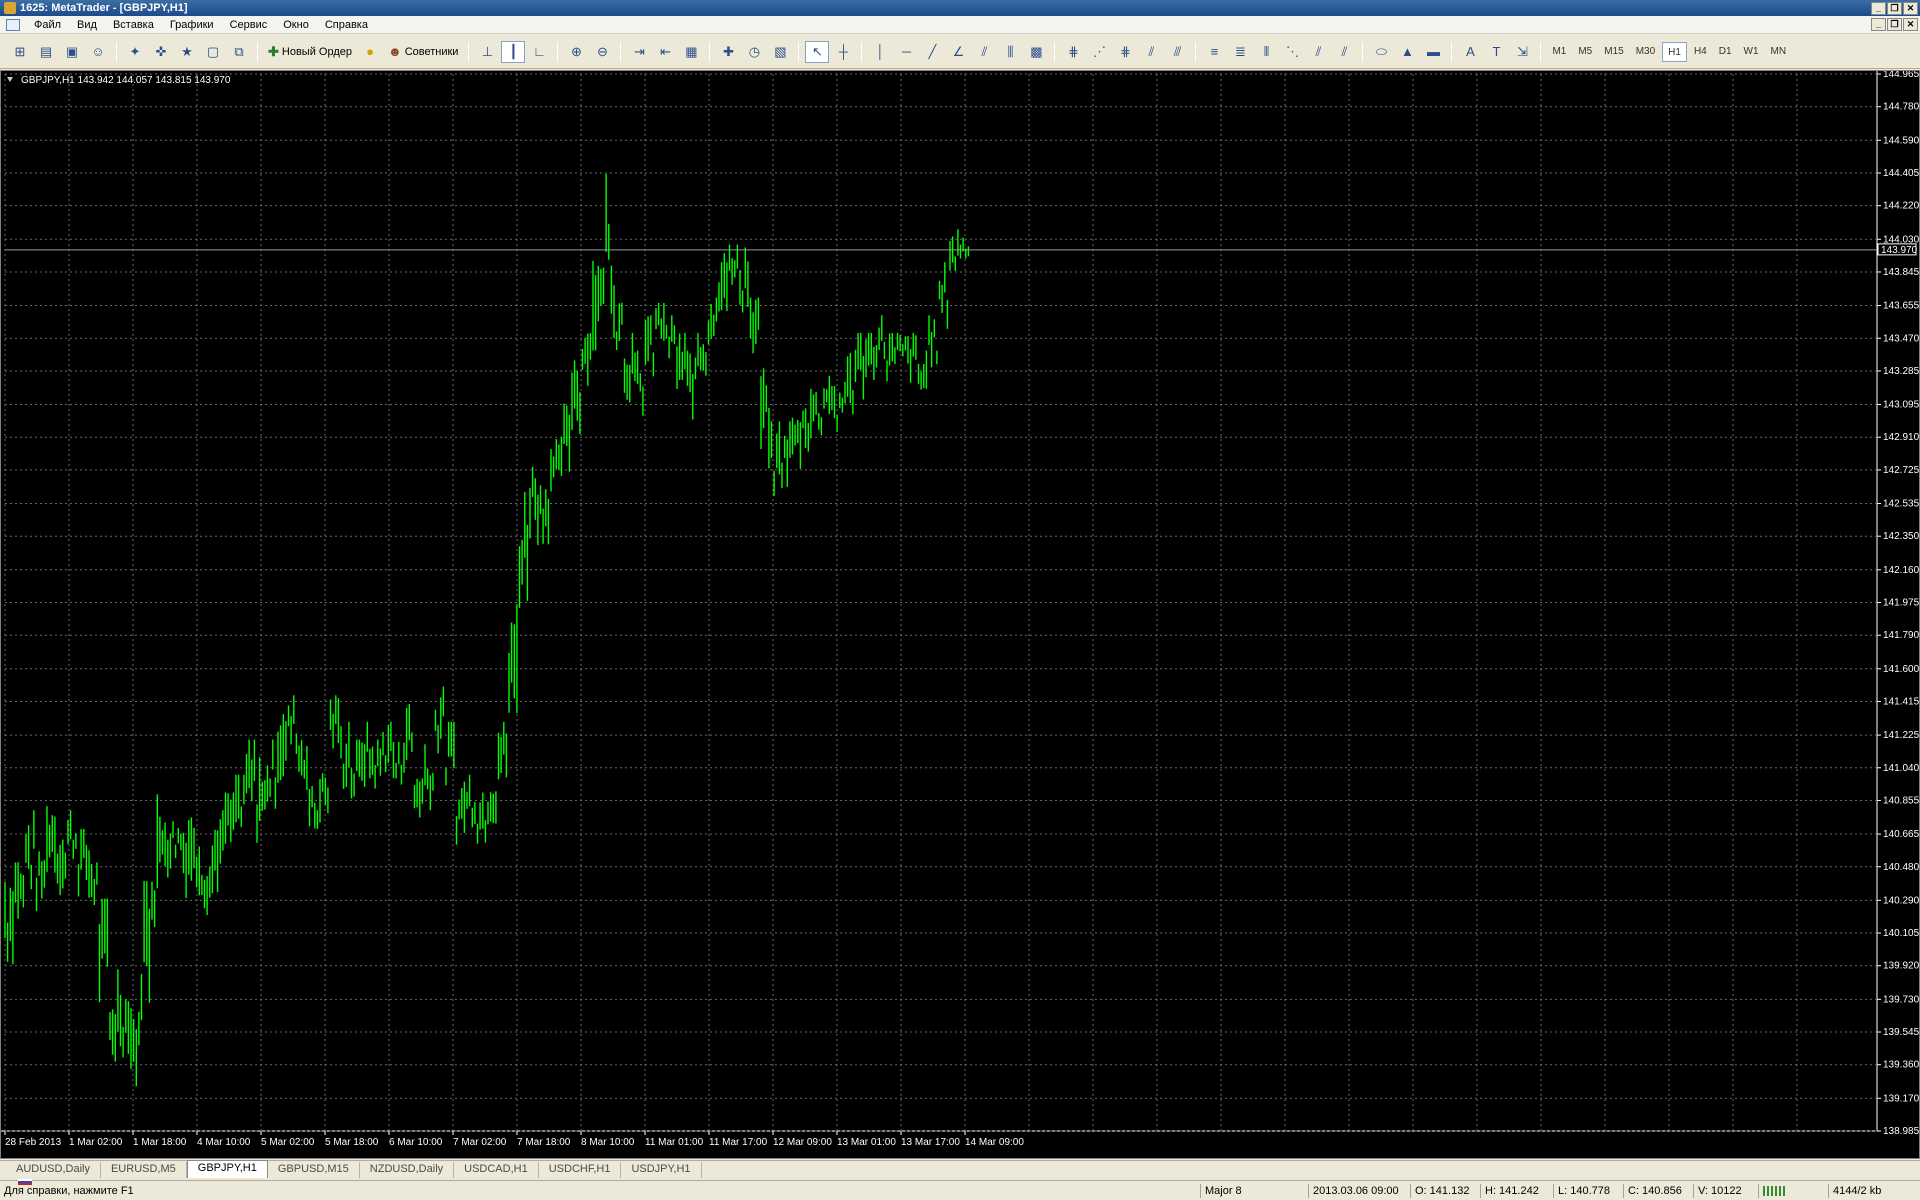 Image resolution: width=1920 pixels, height=1200 pixels. Describe the element at coordinates (407, 1170) in the screenshot. I see `tab-nzdusd-daily: NZDUSD,Daily` at that location.